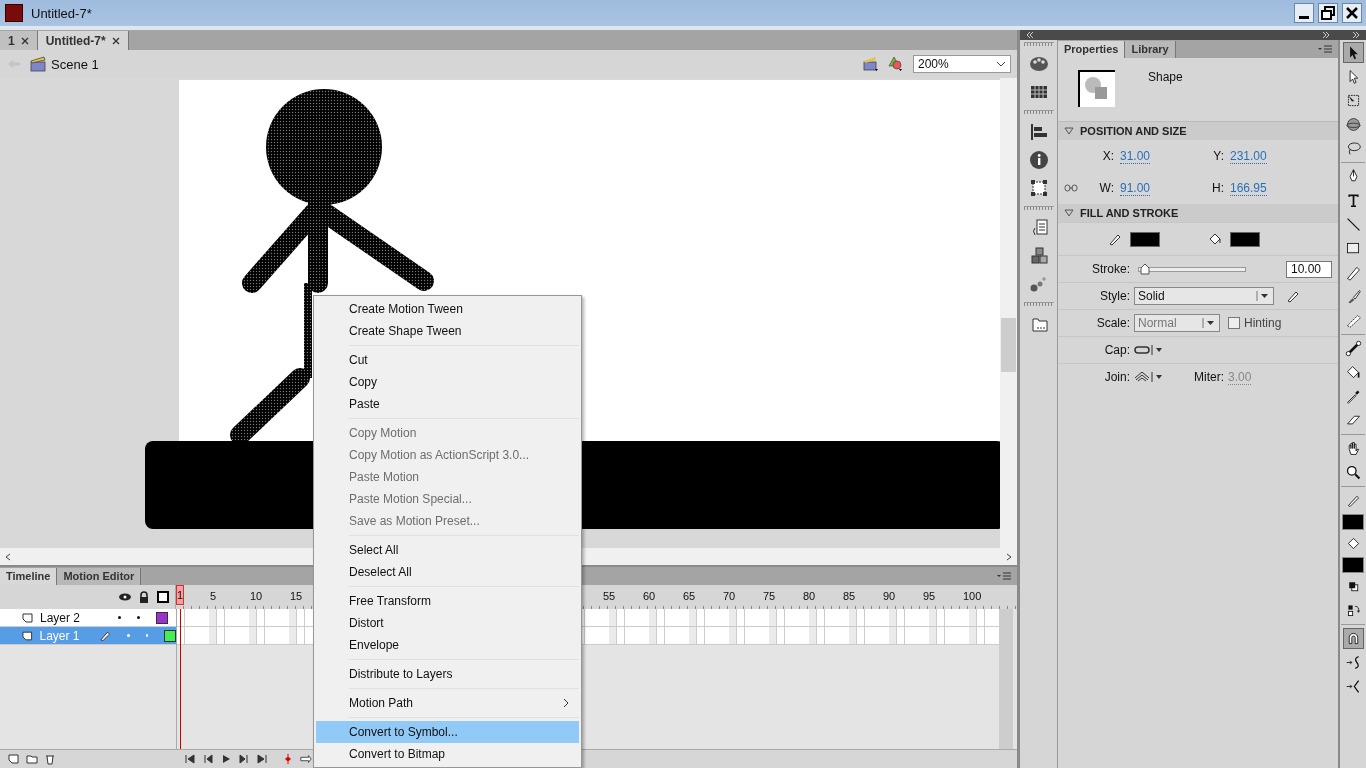 This screenshot has height=768, width=1366. I want to click on frame-number: 75, so click(769, 596).